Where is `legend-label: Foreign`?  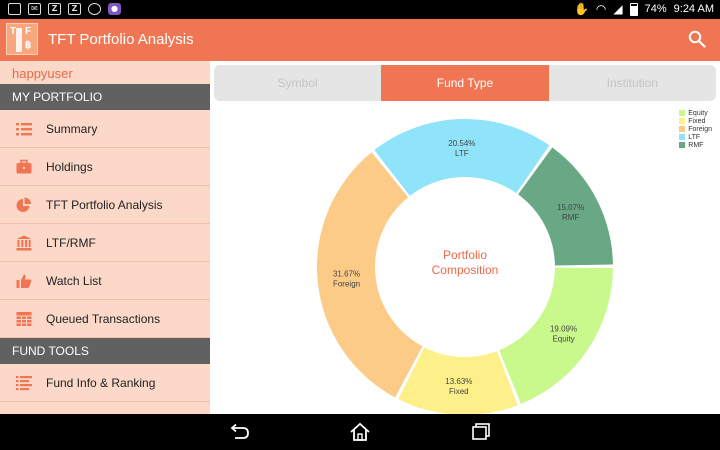 legend-label: Foreign is located at coordinates (700, 129).